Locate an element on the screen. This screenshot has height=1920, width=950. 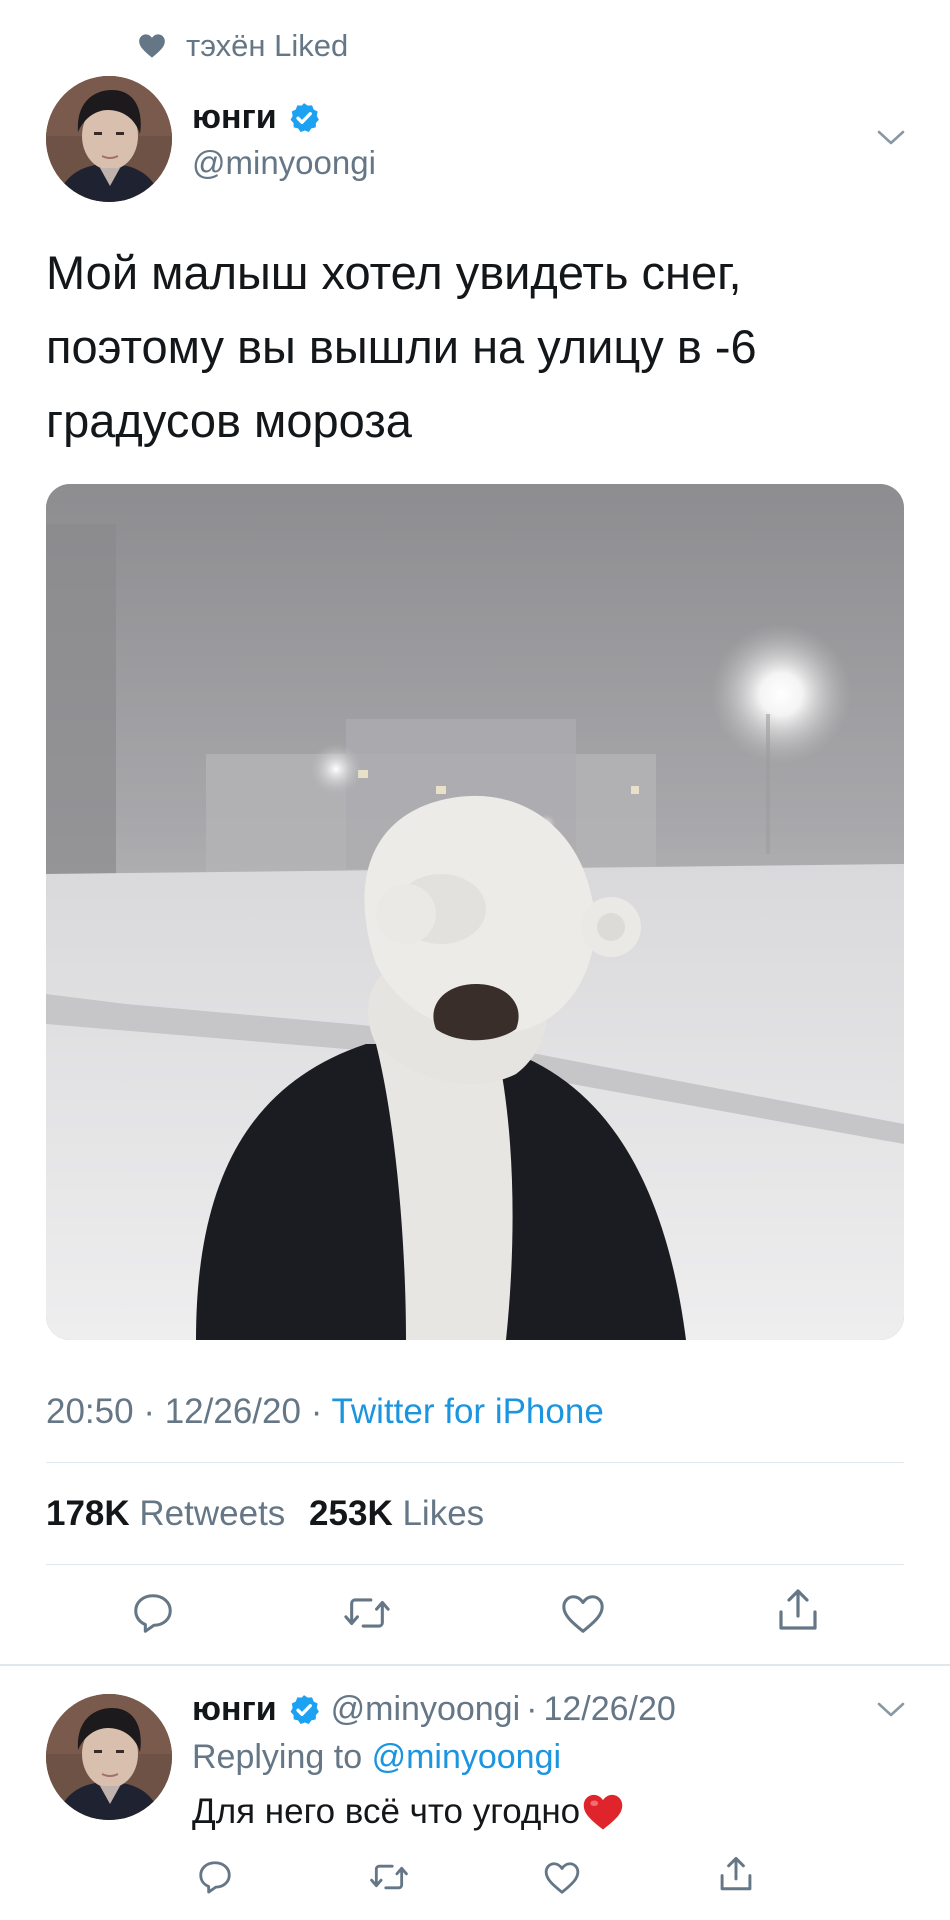
heart-icon is located at coordinates (152, 46).